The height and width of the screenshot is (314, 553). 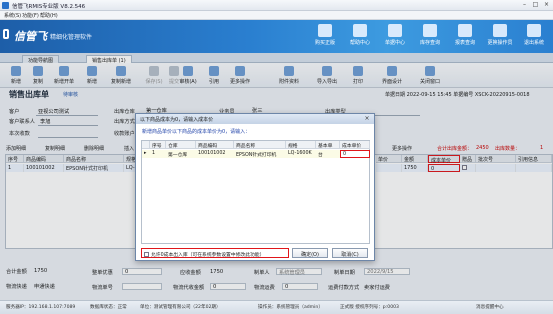 I want to click on document-icon, so click(x=395, y=30).